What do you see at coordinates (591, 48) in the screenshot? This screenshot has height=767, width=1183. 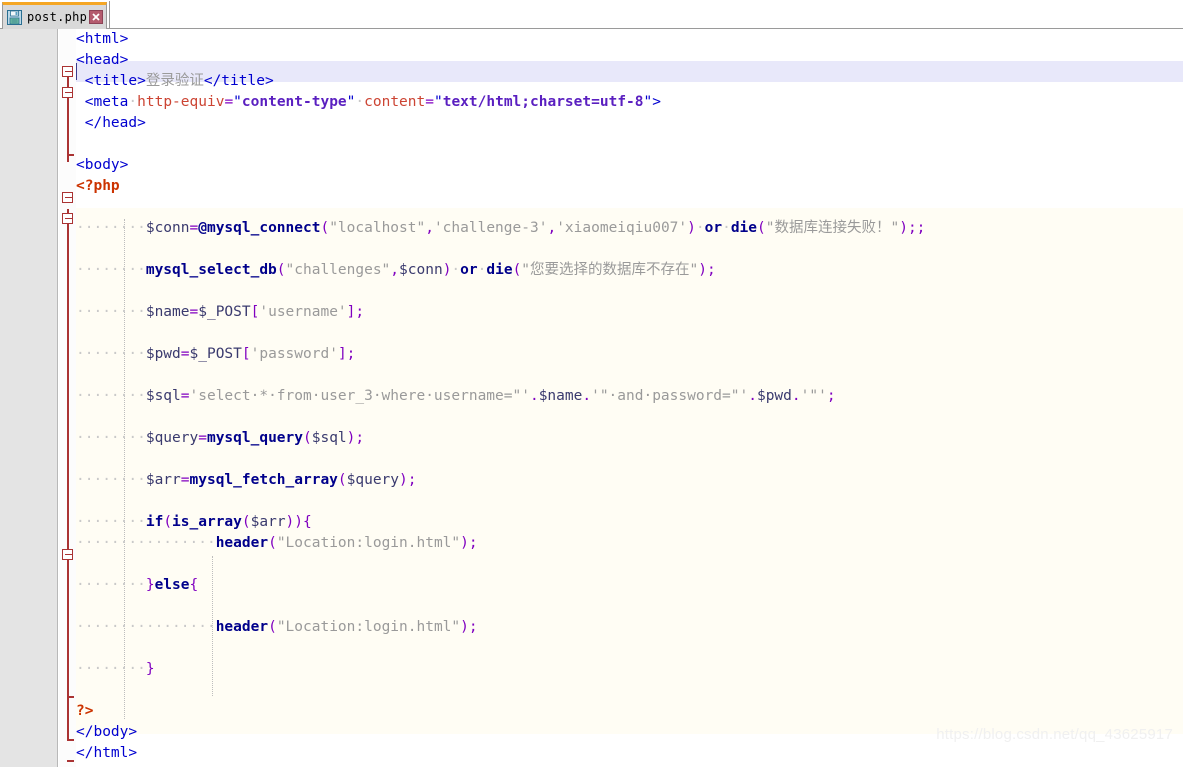 I see `code-line: 1 <html>` at bounding box center [591, 48].